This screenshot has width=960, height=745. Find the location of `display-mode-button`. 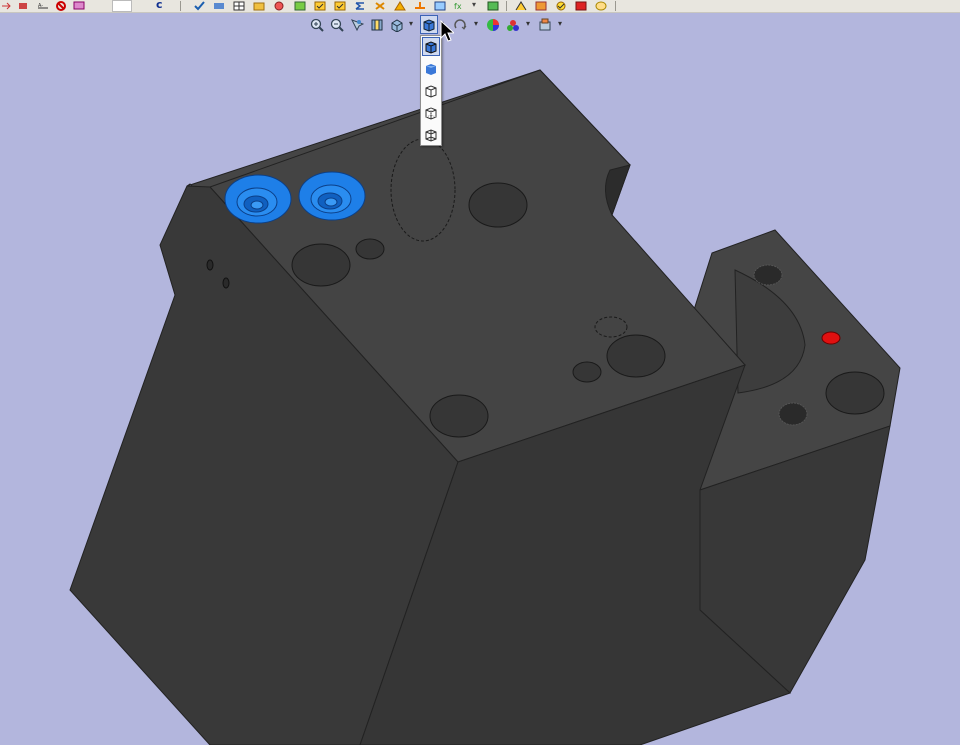

display-mode-button is located at coordinates (429, 24).